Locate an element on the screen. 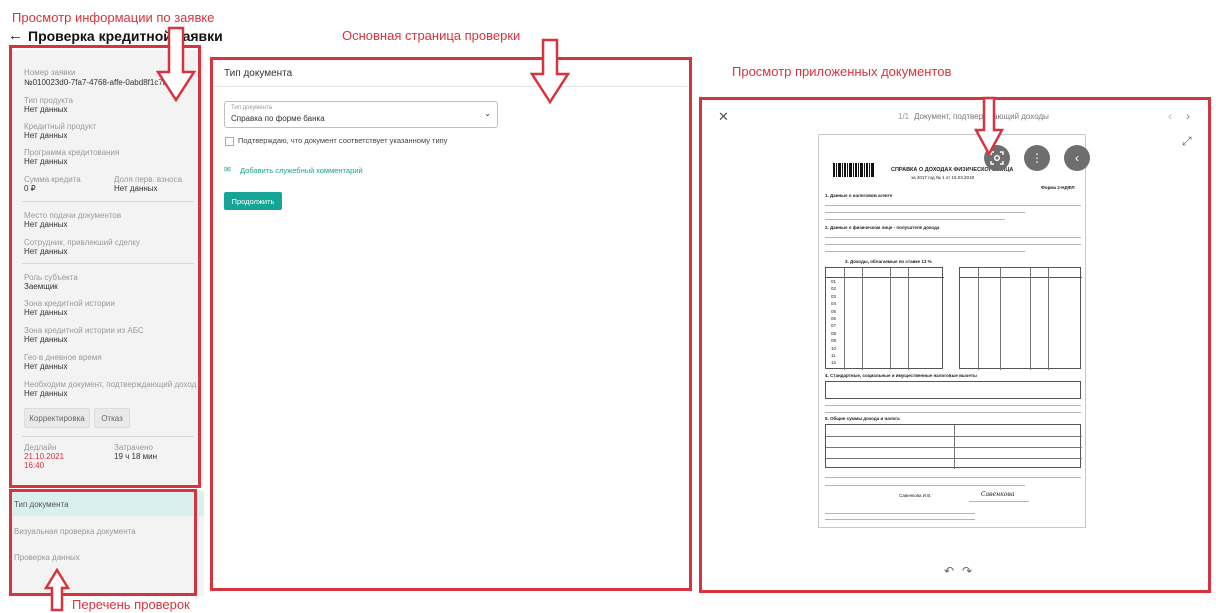 The height and width of the screenshot is (613, 1216). annotation-arrow-up is located at coordinates (57, 590).